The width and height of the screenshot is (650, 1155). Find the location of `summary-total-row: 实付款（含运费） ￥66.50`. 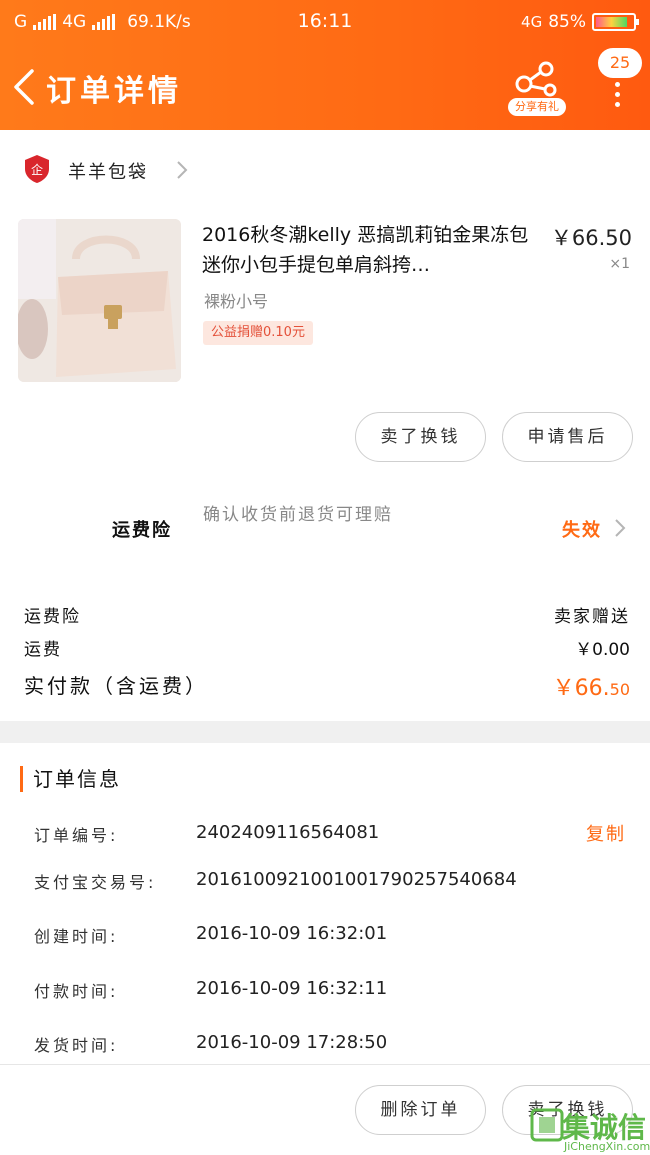

summary-total-row: 实付款（含运费） ￥66.50 is located at coordinates (327, 686).